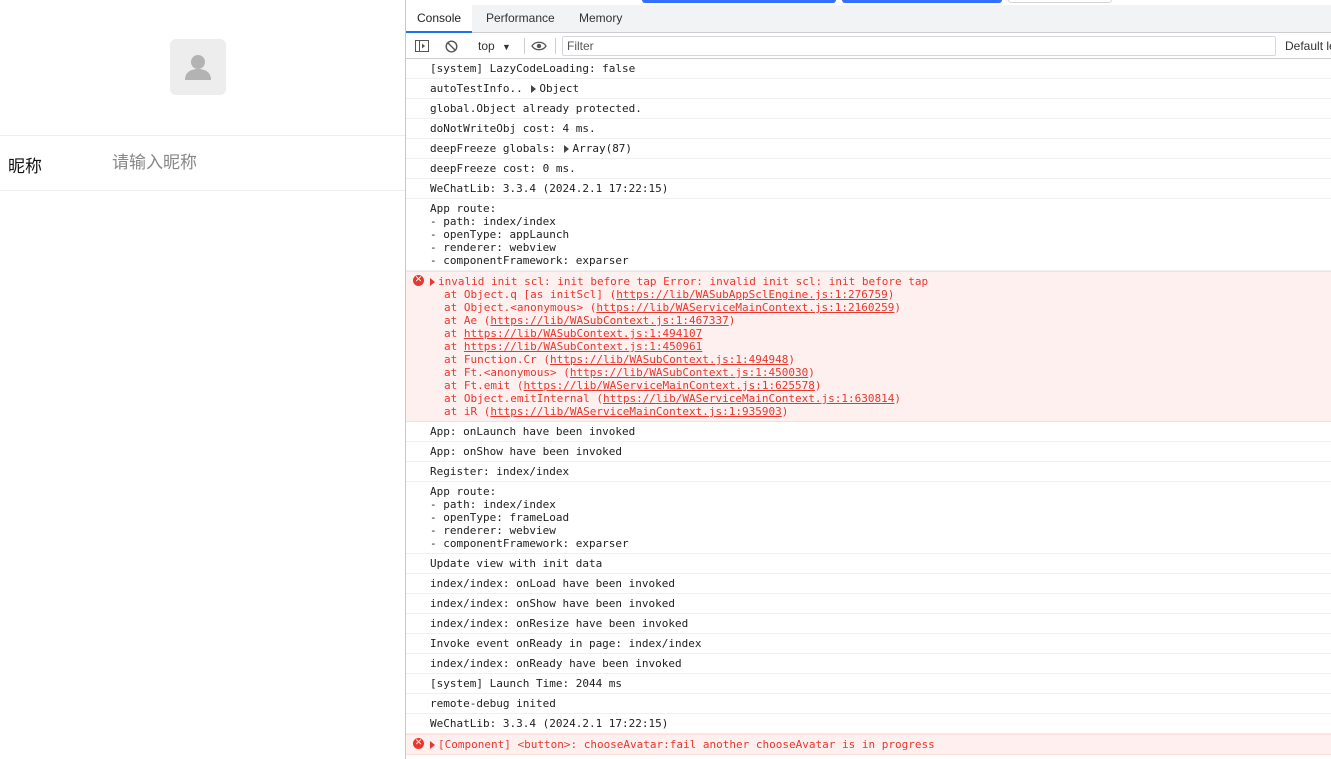 Image resolution: width=1331 pixels, height=759 pixels. Describe the element at coordinates (878, 346) in the screenshot. I see `stack-frame: at https://lib/WASubContext.js:1:450961` at that location.